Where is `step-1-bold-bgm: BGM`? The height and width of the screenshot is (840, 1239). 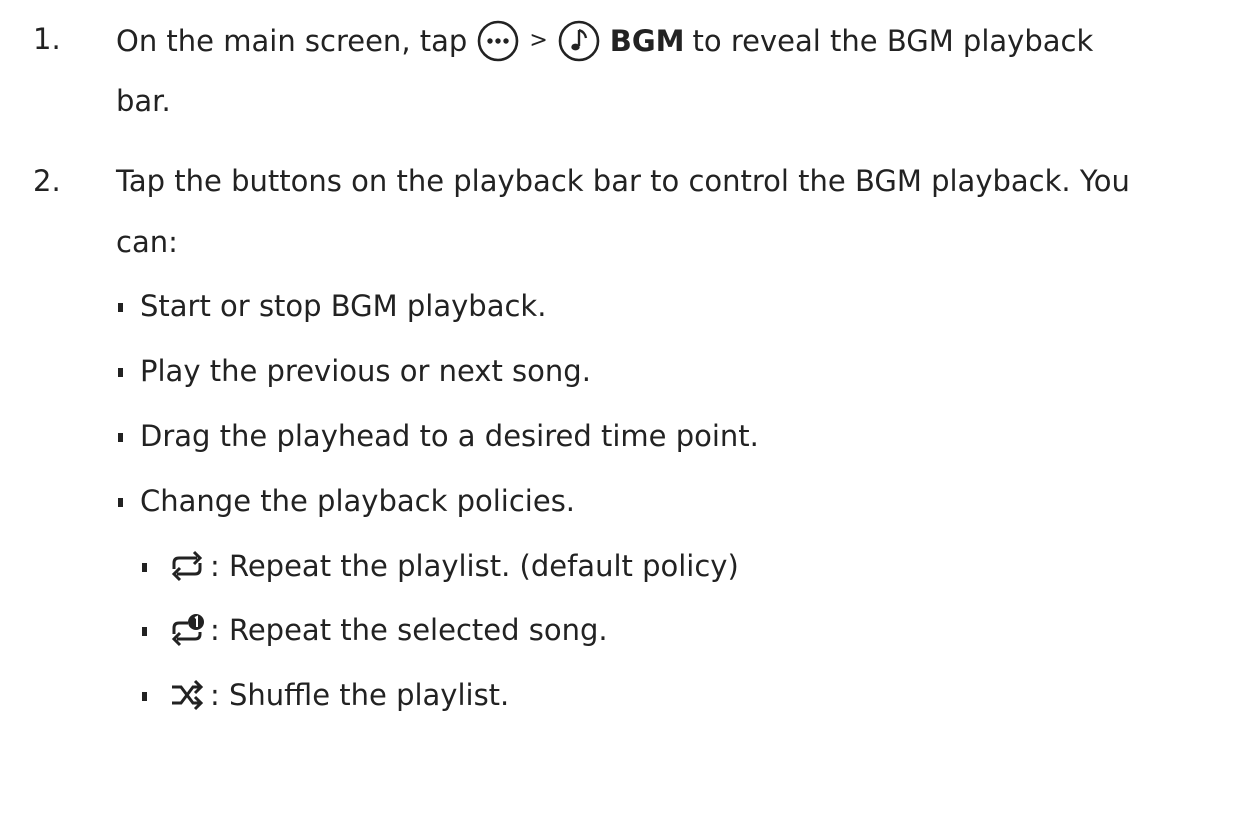
step-1-bold-bgm: BGM is located at coordinates (647, 41).